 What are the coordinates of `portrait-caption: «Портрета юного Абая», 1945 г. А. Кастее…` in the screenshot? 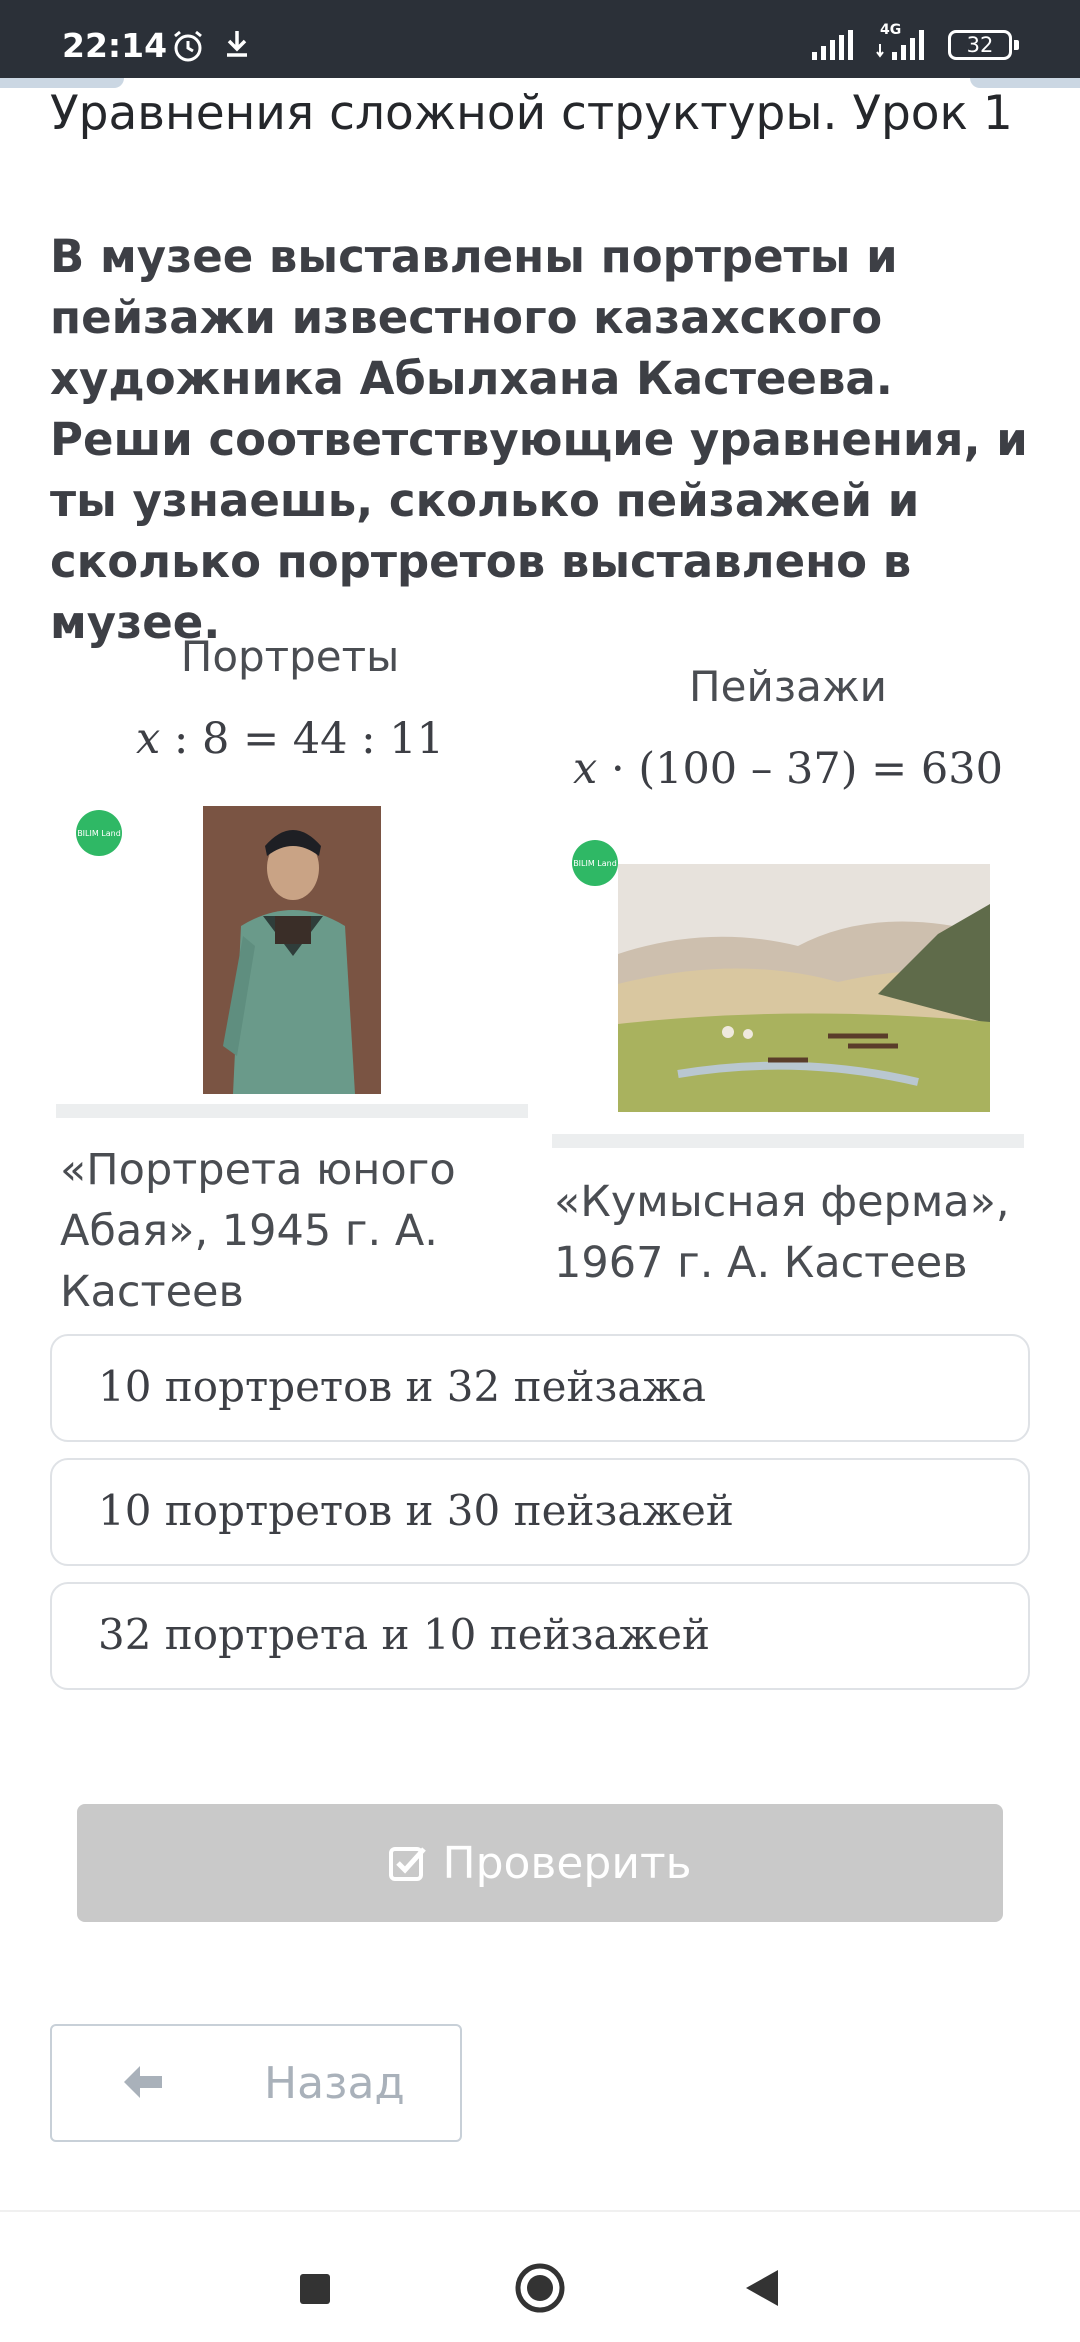 It's located at (258, 1231).